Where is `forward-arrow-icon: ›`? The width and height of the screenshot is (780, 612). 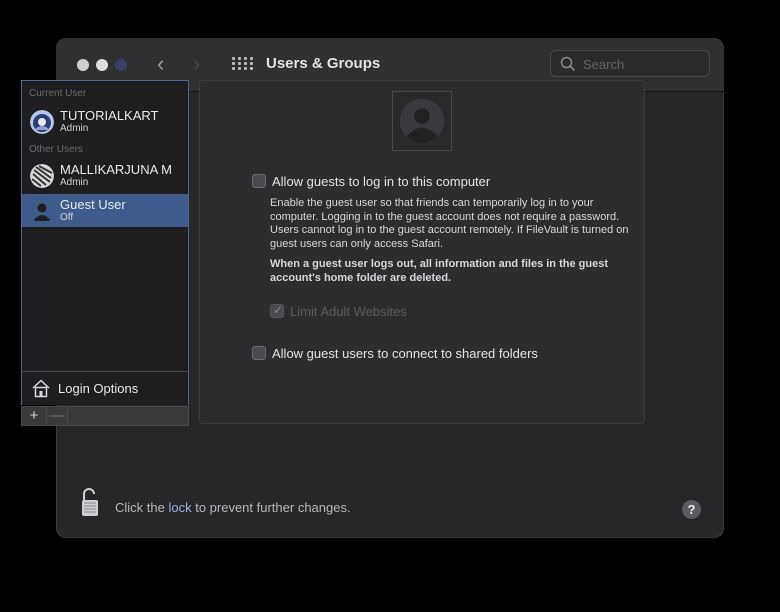
forward-arrow-icon: › is located at coordinates (196, 64).